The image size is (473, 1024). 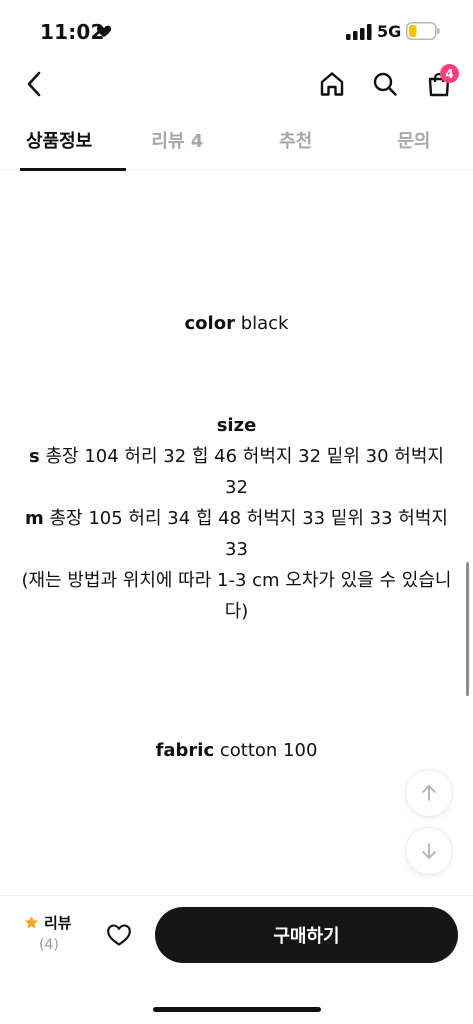 I want to click on review-label: 리뷰, so click(x=58, y=923).